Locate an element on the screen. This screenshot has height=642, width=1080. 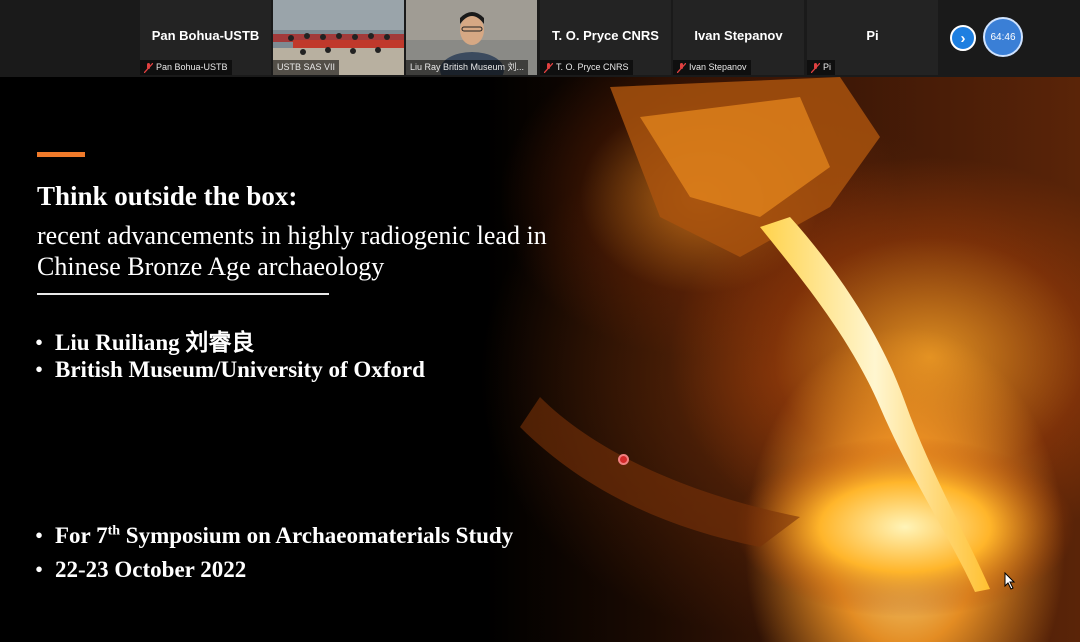
participant-tile-stepanov: Ivan Stepanov Ivan Stepanov is located at coordinates (738, 37).